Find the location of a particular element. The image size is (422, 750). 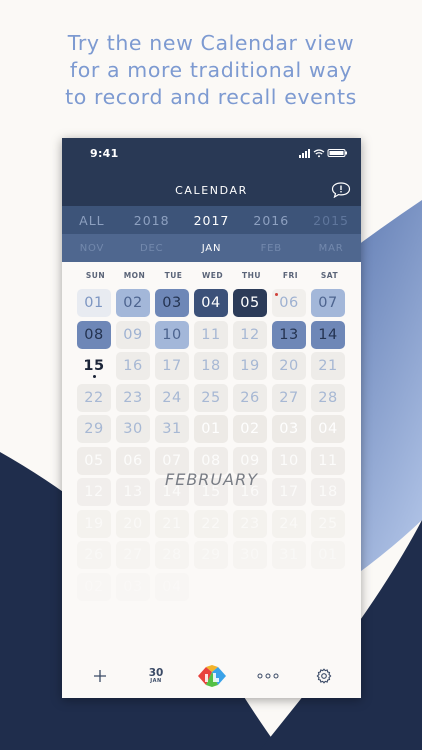

weekday-header: SUN MON TUE WED THU FRI SAT is located at coordinates (212, 275).